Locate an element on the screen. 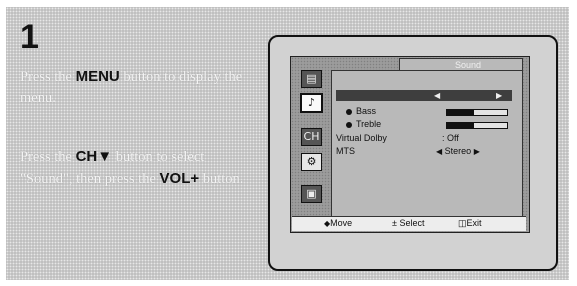 This screenshot has width=577, height=286. mts-value-group: ◀ Stereo ▶ is located at coordinates (458, 151).